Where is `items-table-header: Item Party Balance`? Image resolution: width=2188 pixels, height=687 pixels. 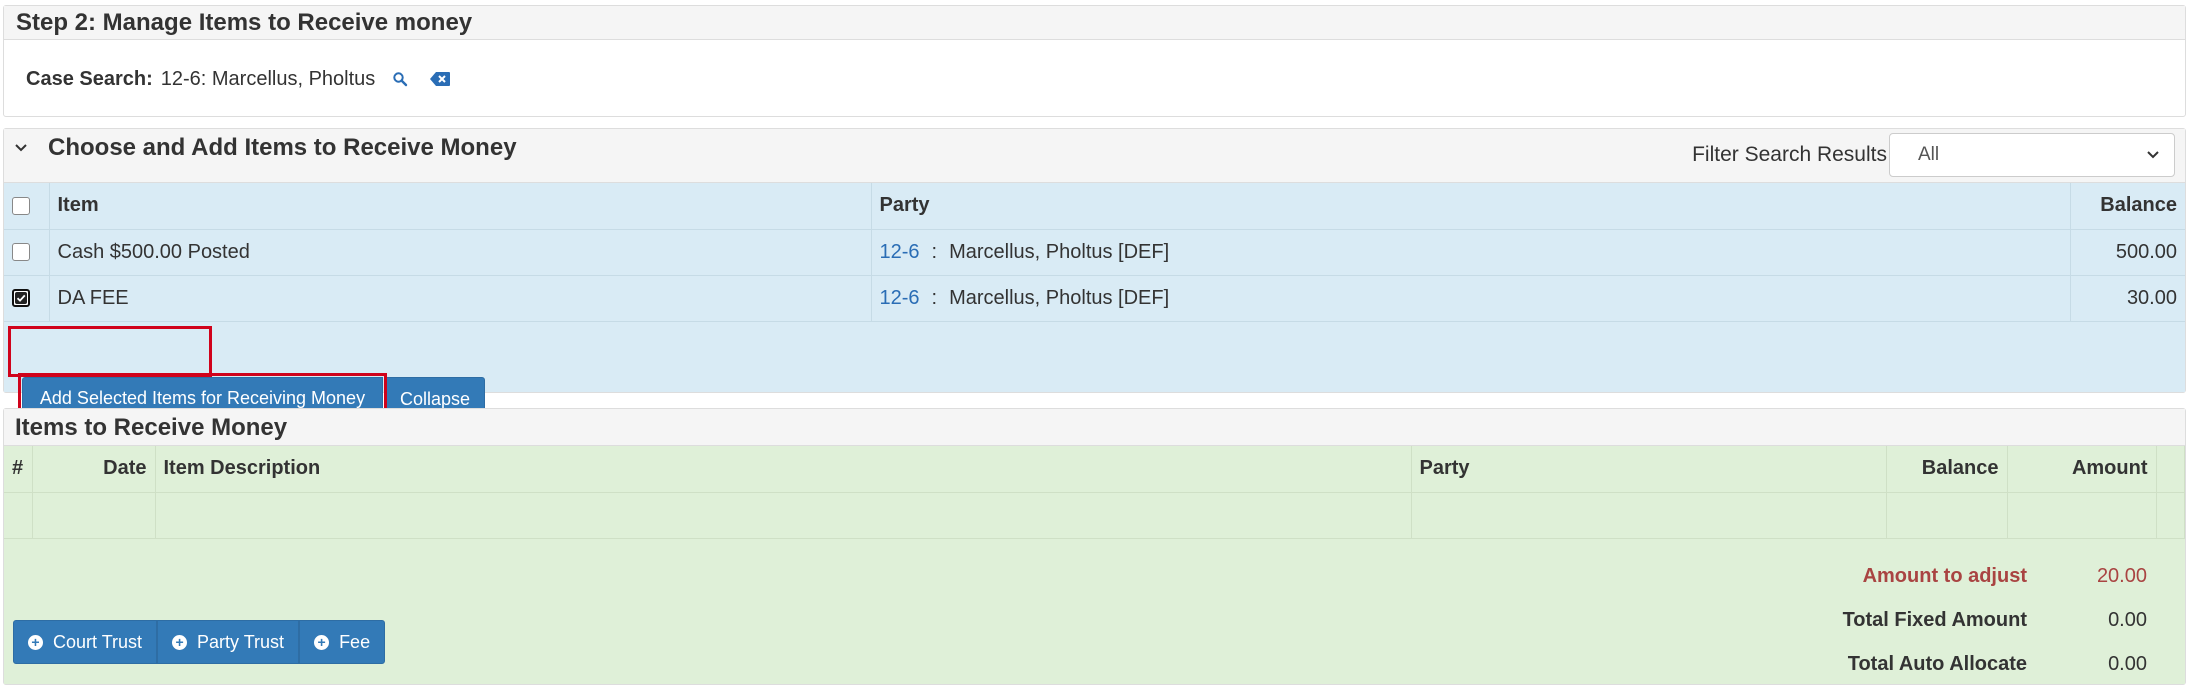
items-table-header: Item Party Balance is located at coordinates (1094, 206).